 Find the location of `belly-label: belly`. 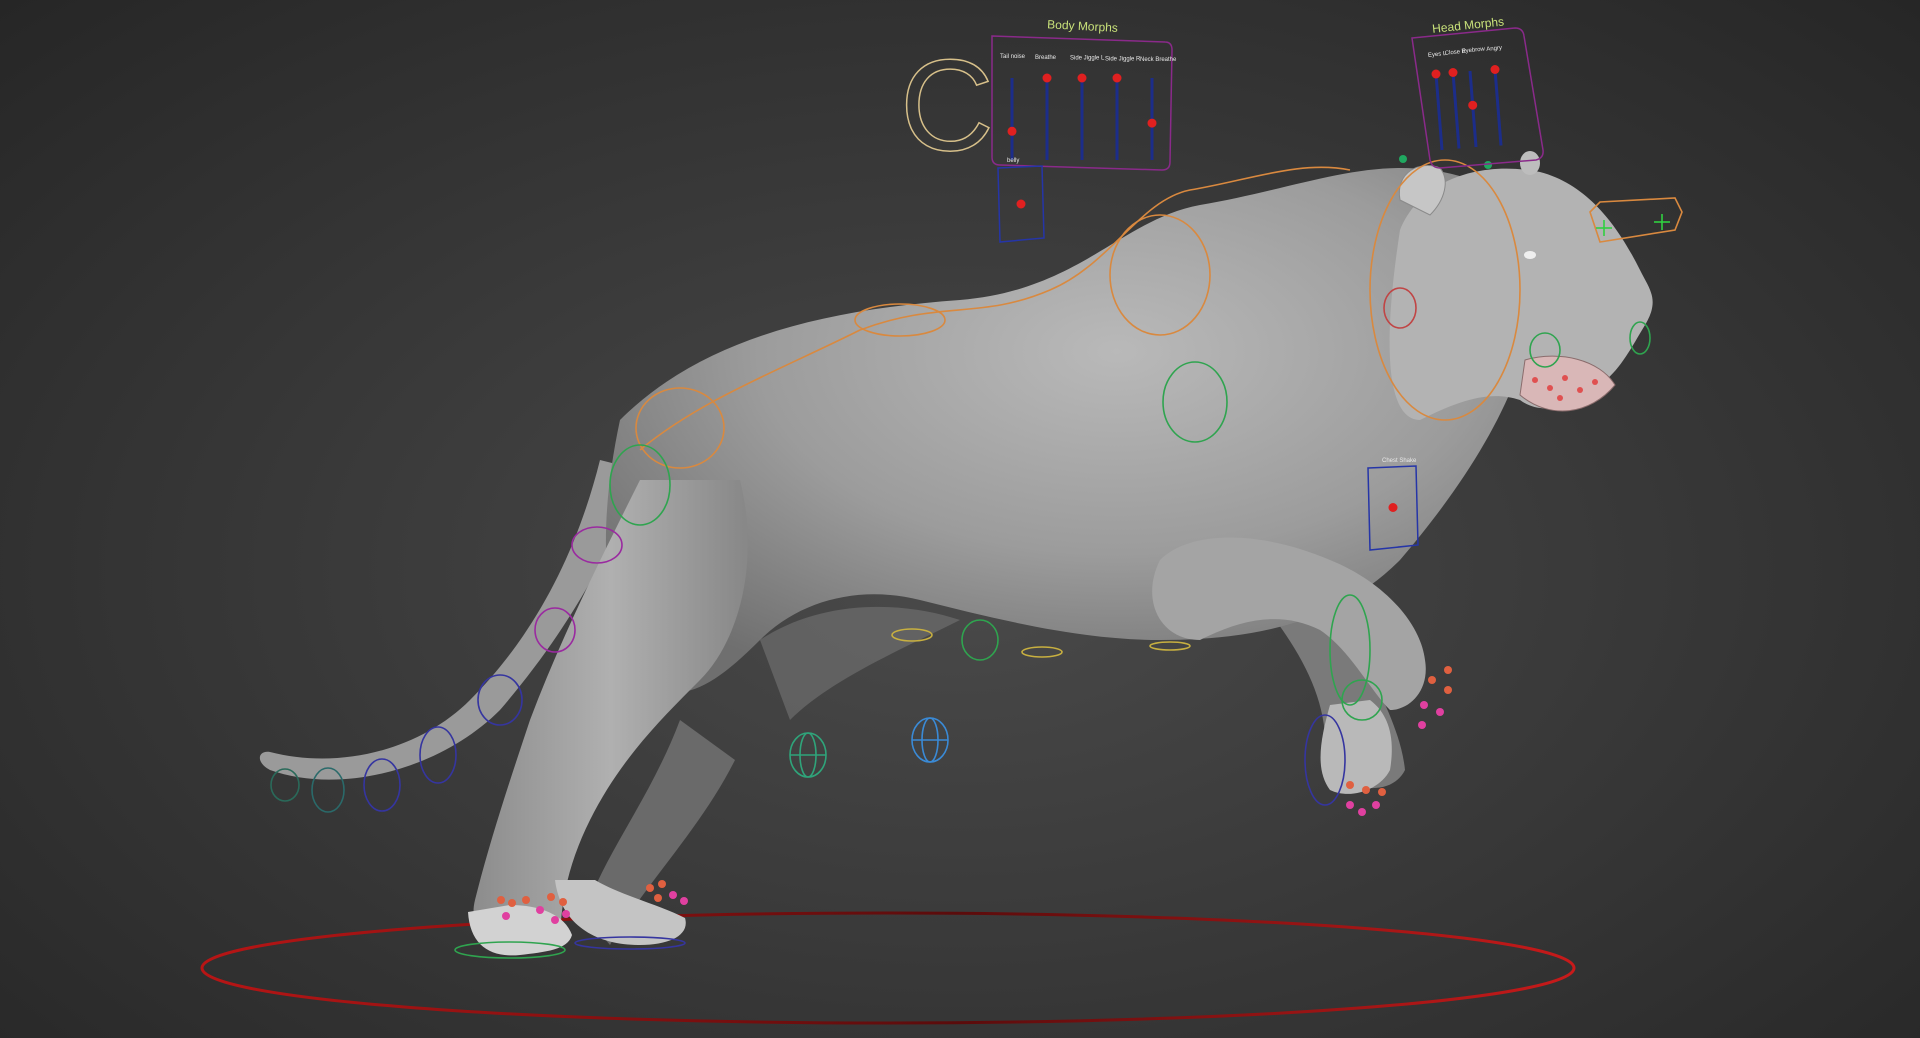

belly-label: belly is located at coordinates (1013, 161).